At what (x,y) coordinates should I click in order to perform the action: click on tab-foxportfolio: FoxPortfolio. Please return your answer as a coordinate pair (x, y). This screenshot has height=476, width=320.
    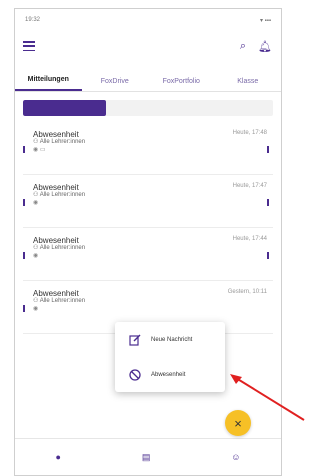
    Looking at the image, I should click on (181, 84).